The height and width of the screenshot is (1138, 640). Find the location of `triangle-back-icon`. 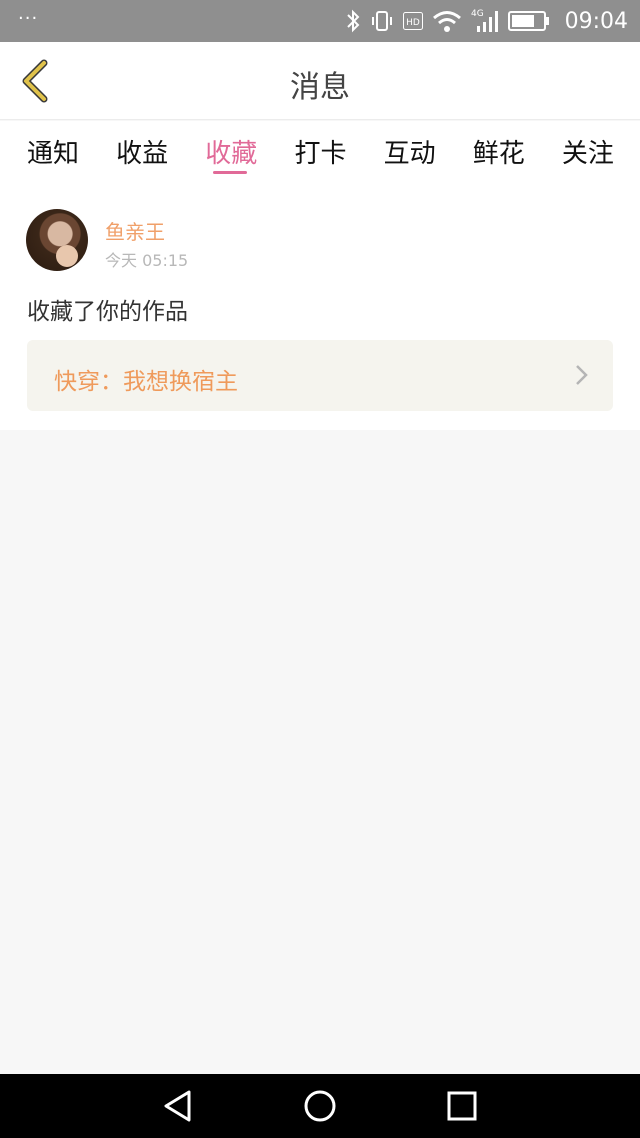

triangle-back-icon is located at coordinates (177, 1106).